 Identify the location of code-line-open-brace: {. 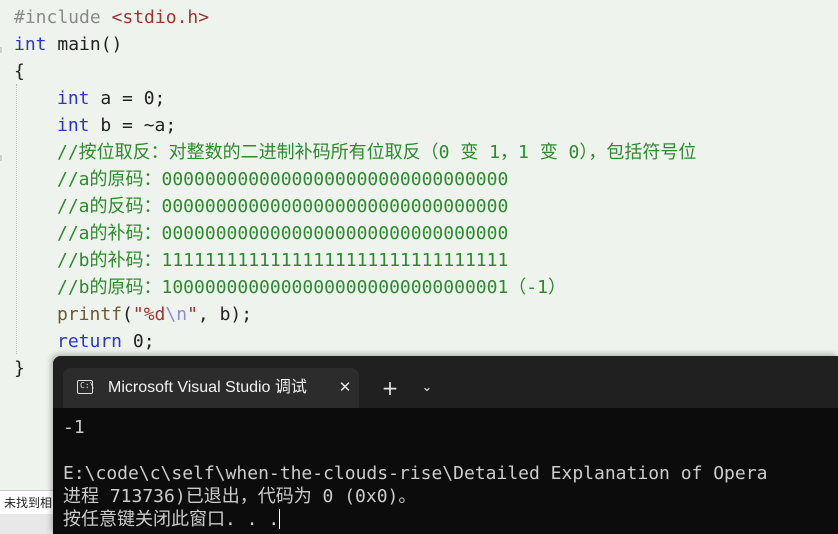
(19, 71).